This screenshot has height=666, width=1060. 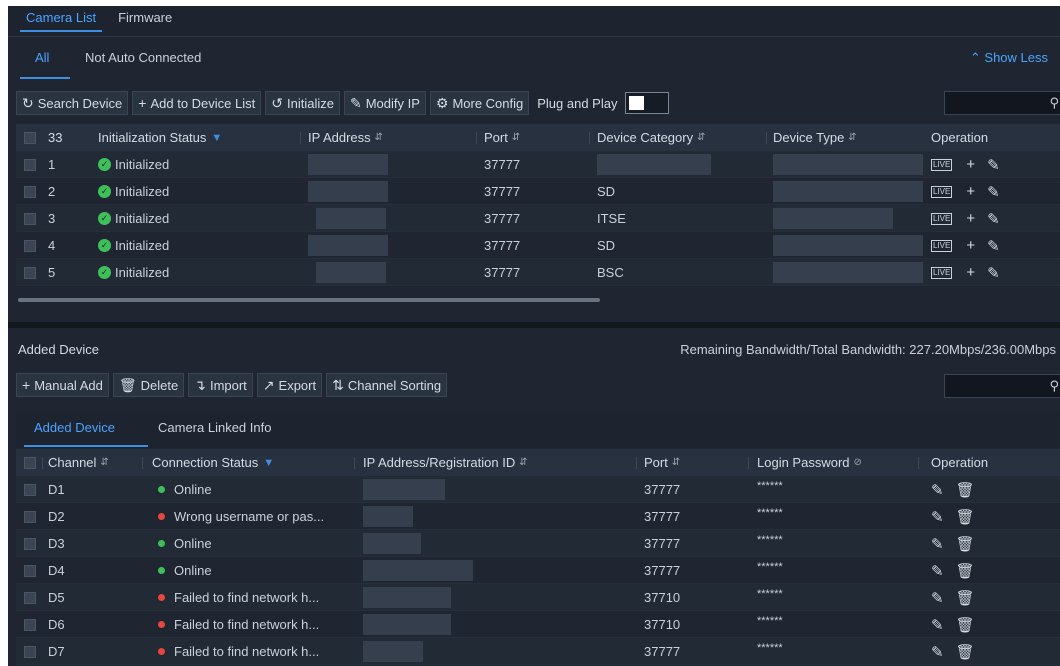 I want to click on export-button: ↗ Export, so click(x=289, y=385).